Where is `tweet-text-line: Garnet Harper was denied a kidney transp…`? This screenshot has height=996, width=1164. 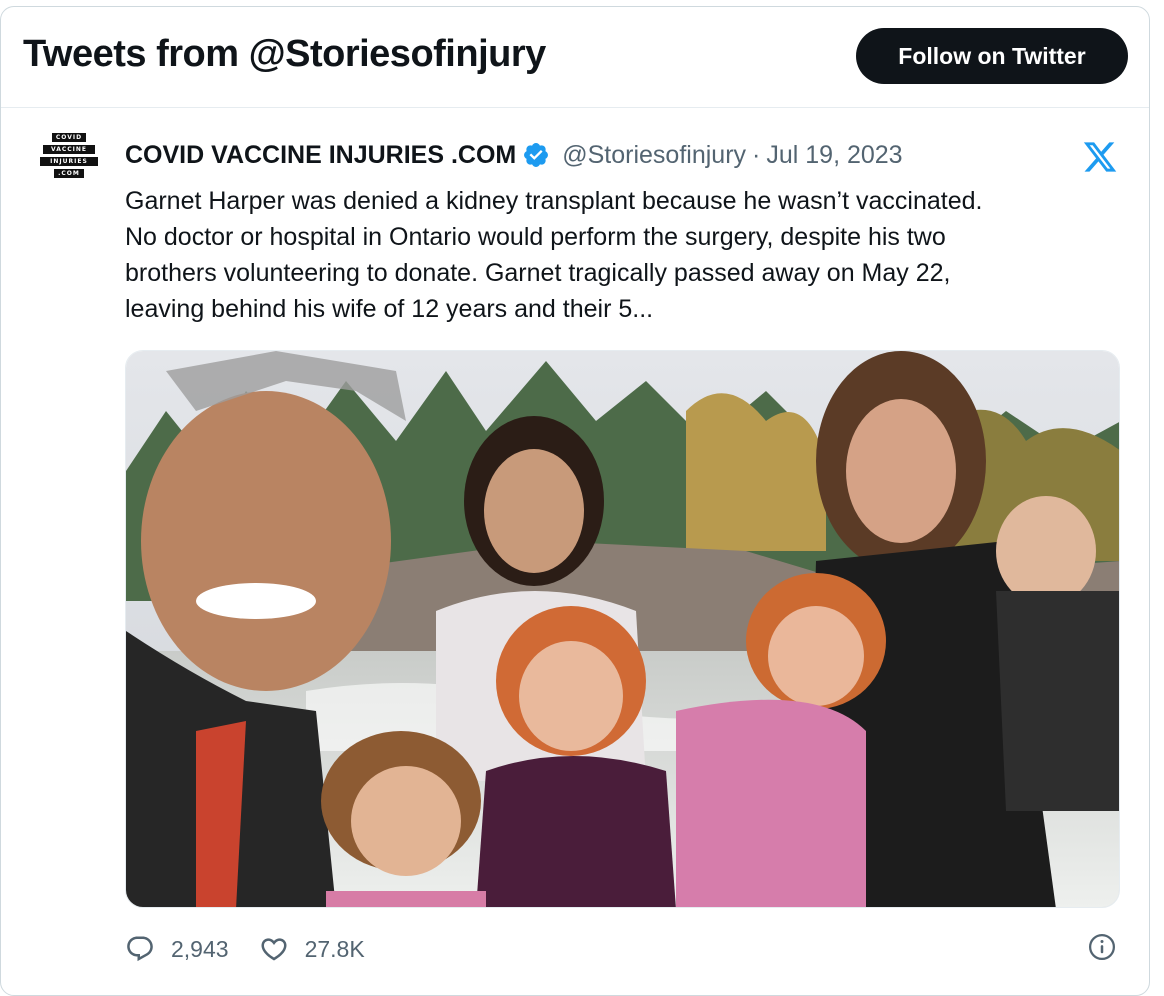
tweet-text-line: Garnet Harper was denied a kidney transp… is located at coordinates (554, 201).